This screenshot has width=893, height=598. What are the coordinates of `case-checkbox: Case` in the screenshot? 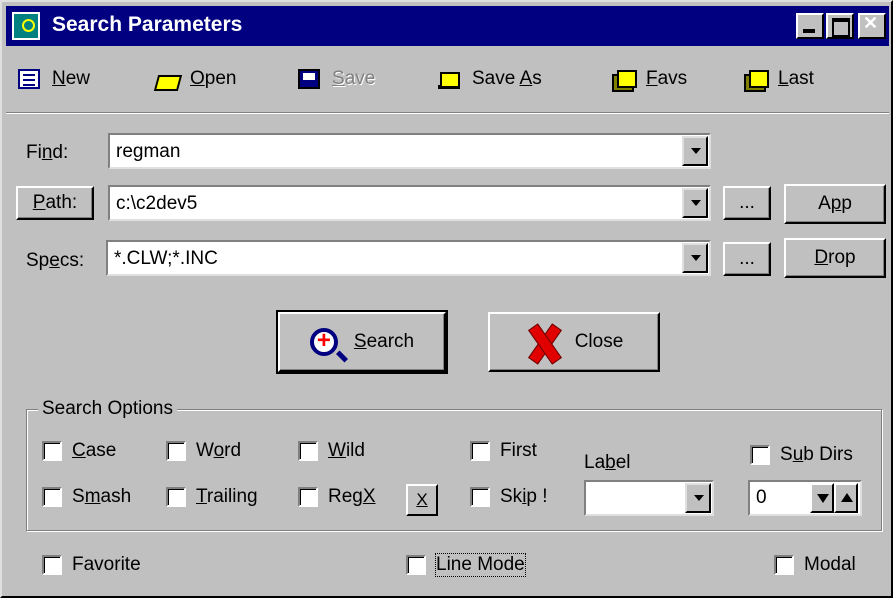 It's located at (79, 451).